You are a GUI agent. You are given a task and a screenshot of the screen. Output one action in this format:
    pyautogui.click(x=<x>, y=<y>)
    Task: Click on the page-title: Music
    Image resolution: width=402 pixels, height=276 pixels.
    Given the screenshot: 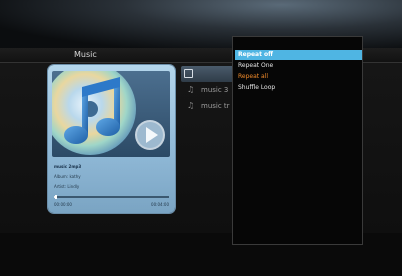 What is the action you would take?
    pyautogui.click(x=85, y=54)
    